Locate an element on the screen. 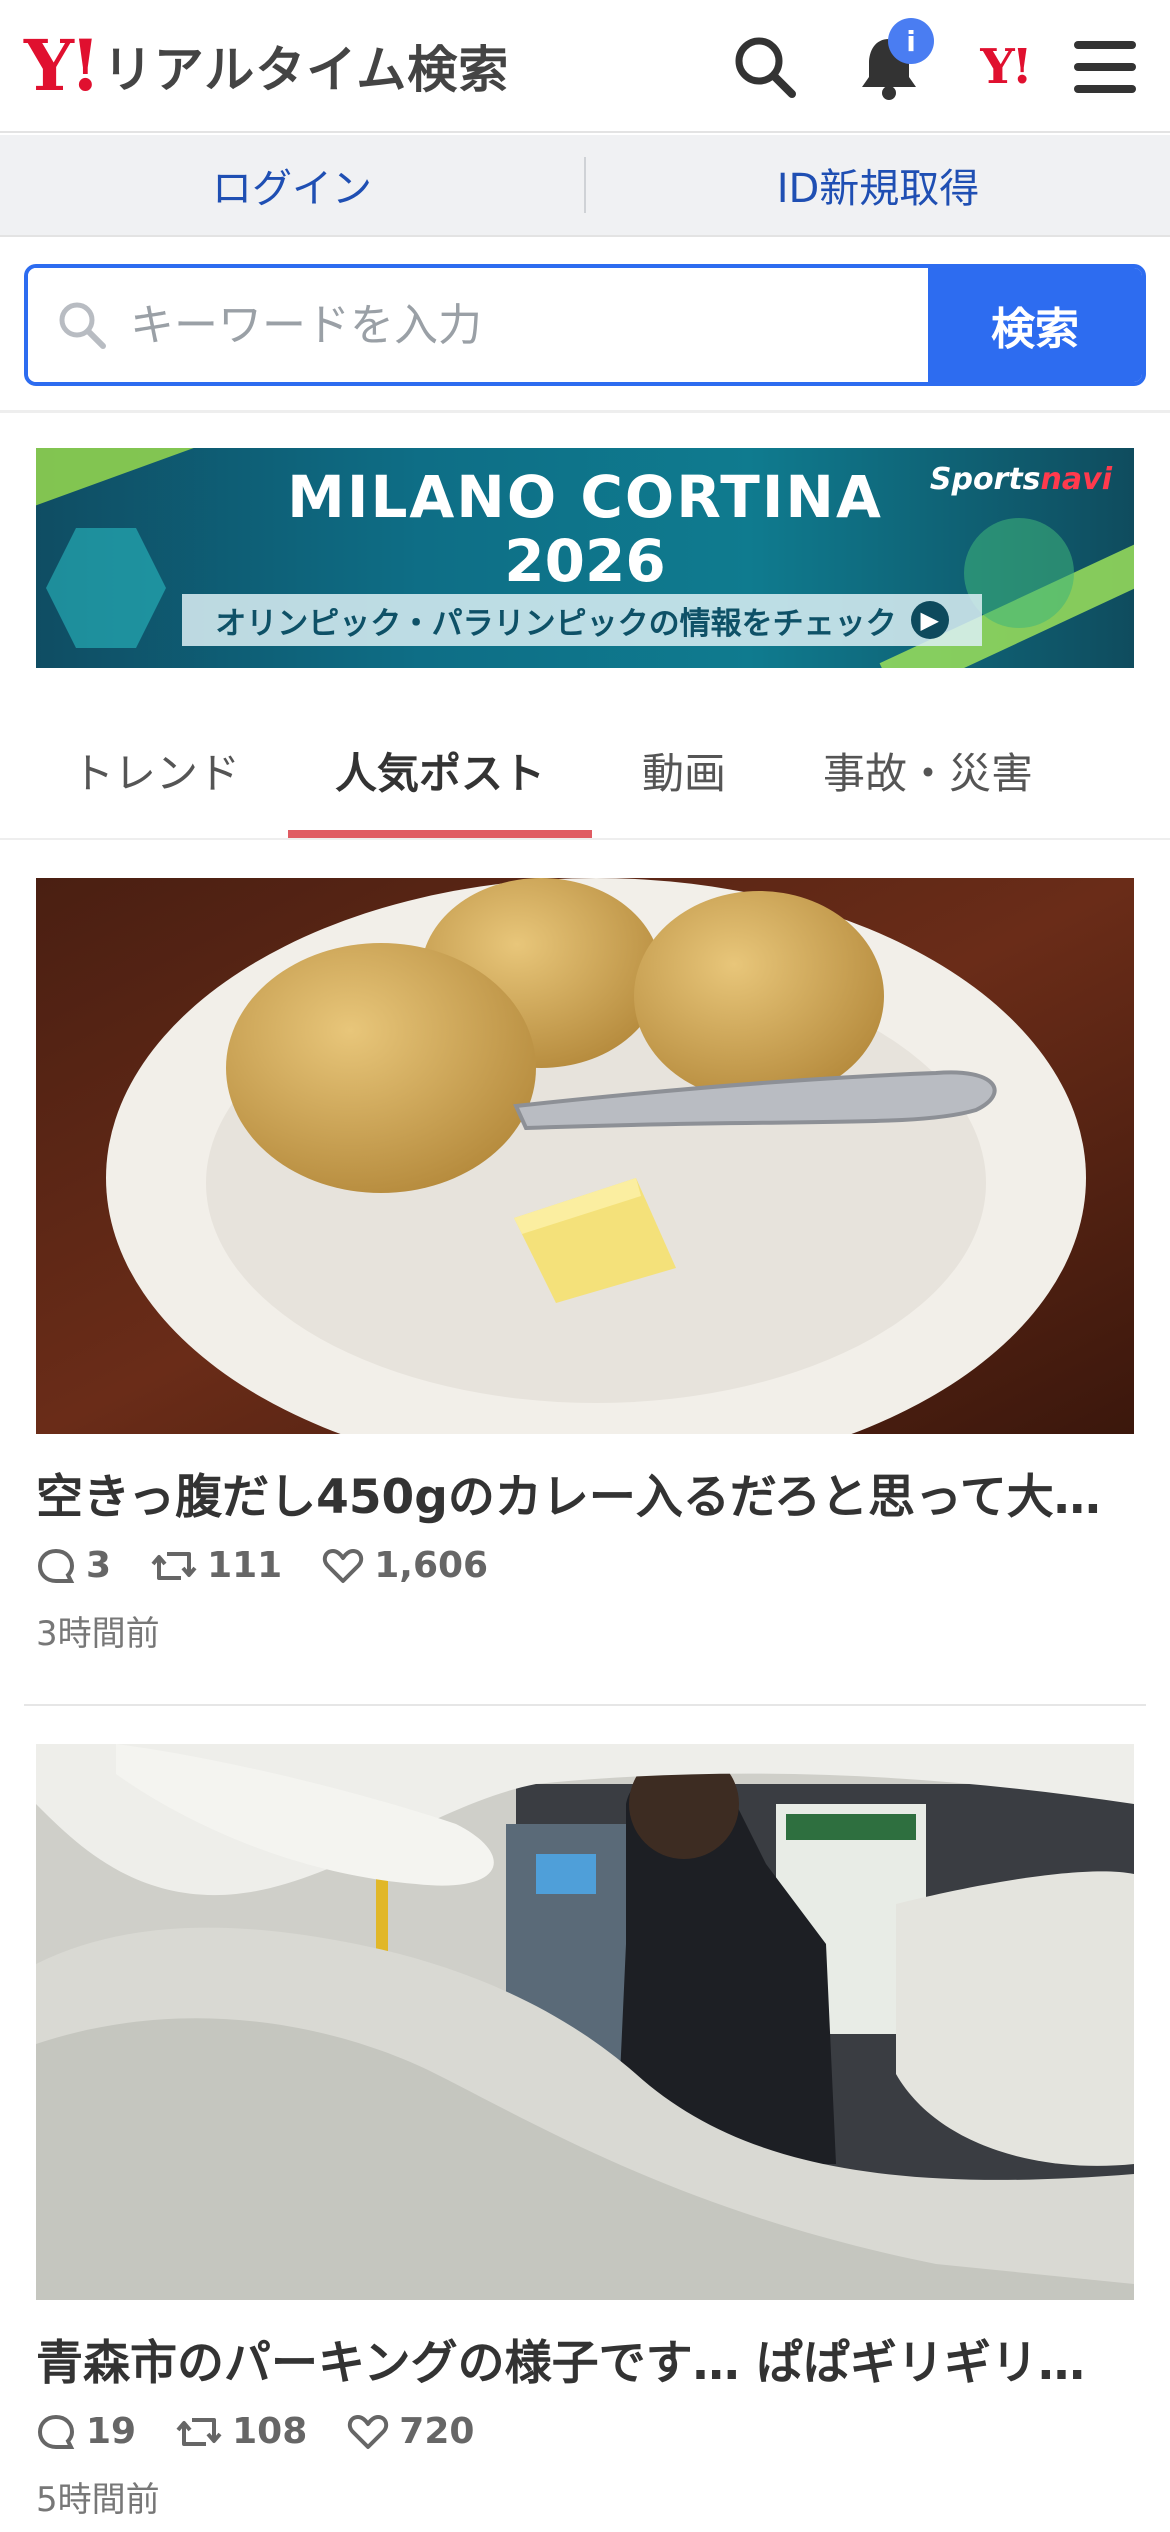 Image resolution: width=1170 pixels, height=2532 pixels. active-tab-indicator is located at coordinates (440, 834).